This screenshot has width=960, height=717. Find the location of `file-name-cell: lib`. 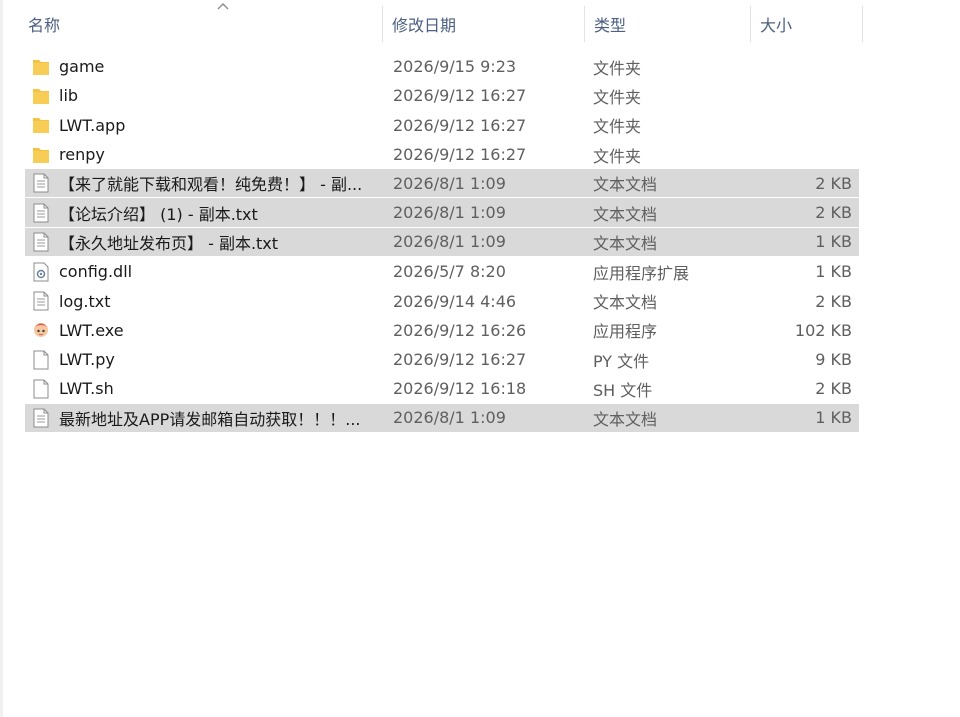

file-name-cell: lib is located at coordinates (207, 95).